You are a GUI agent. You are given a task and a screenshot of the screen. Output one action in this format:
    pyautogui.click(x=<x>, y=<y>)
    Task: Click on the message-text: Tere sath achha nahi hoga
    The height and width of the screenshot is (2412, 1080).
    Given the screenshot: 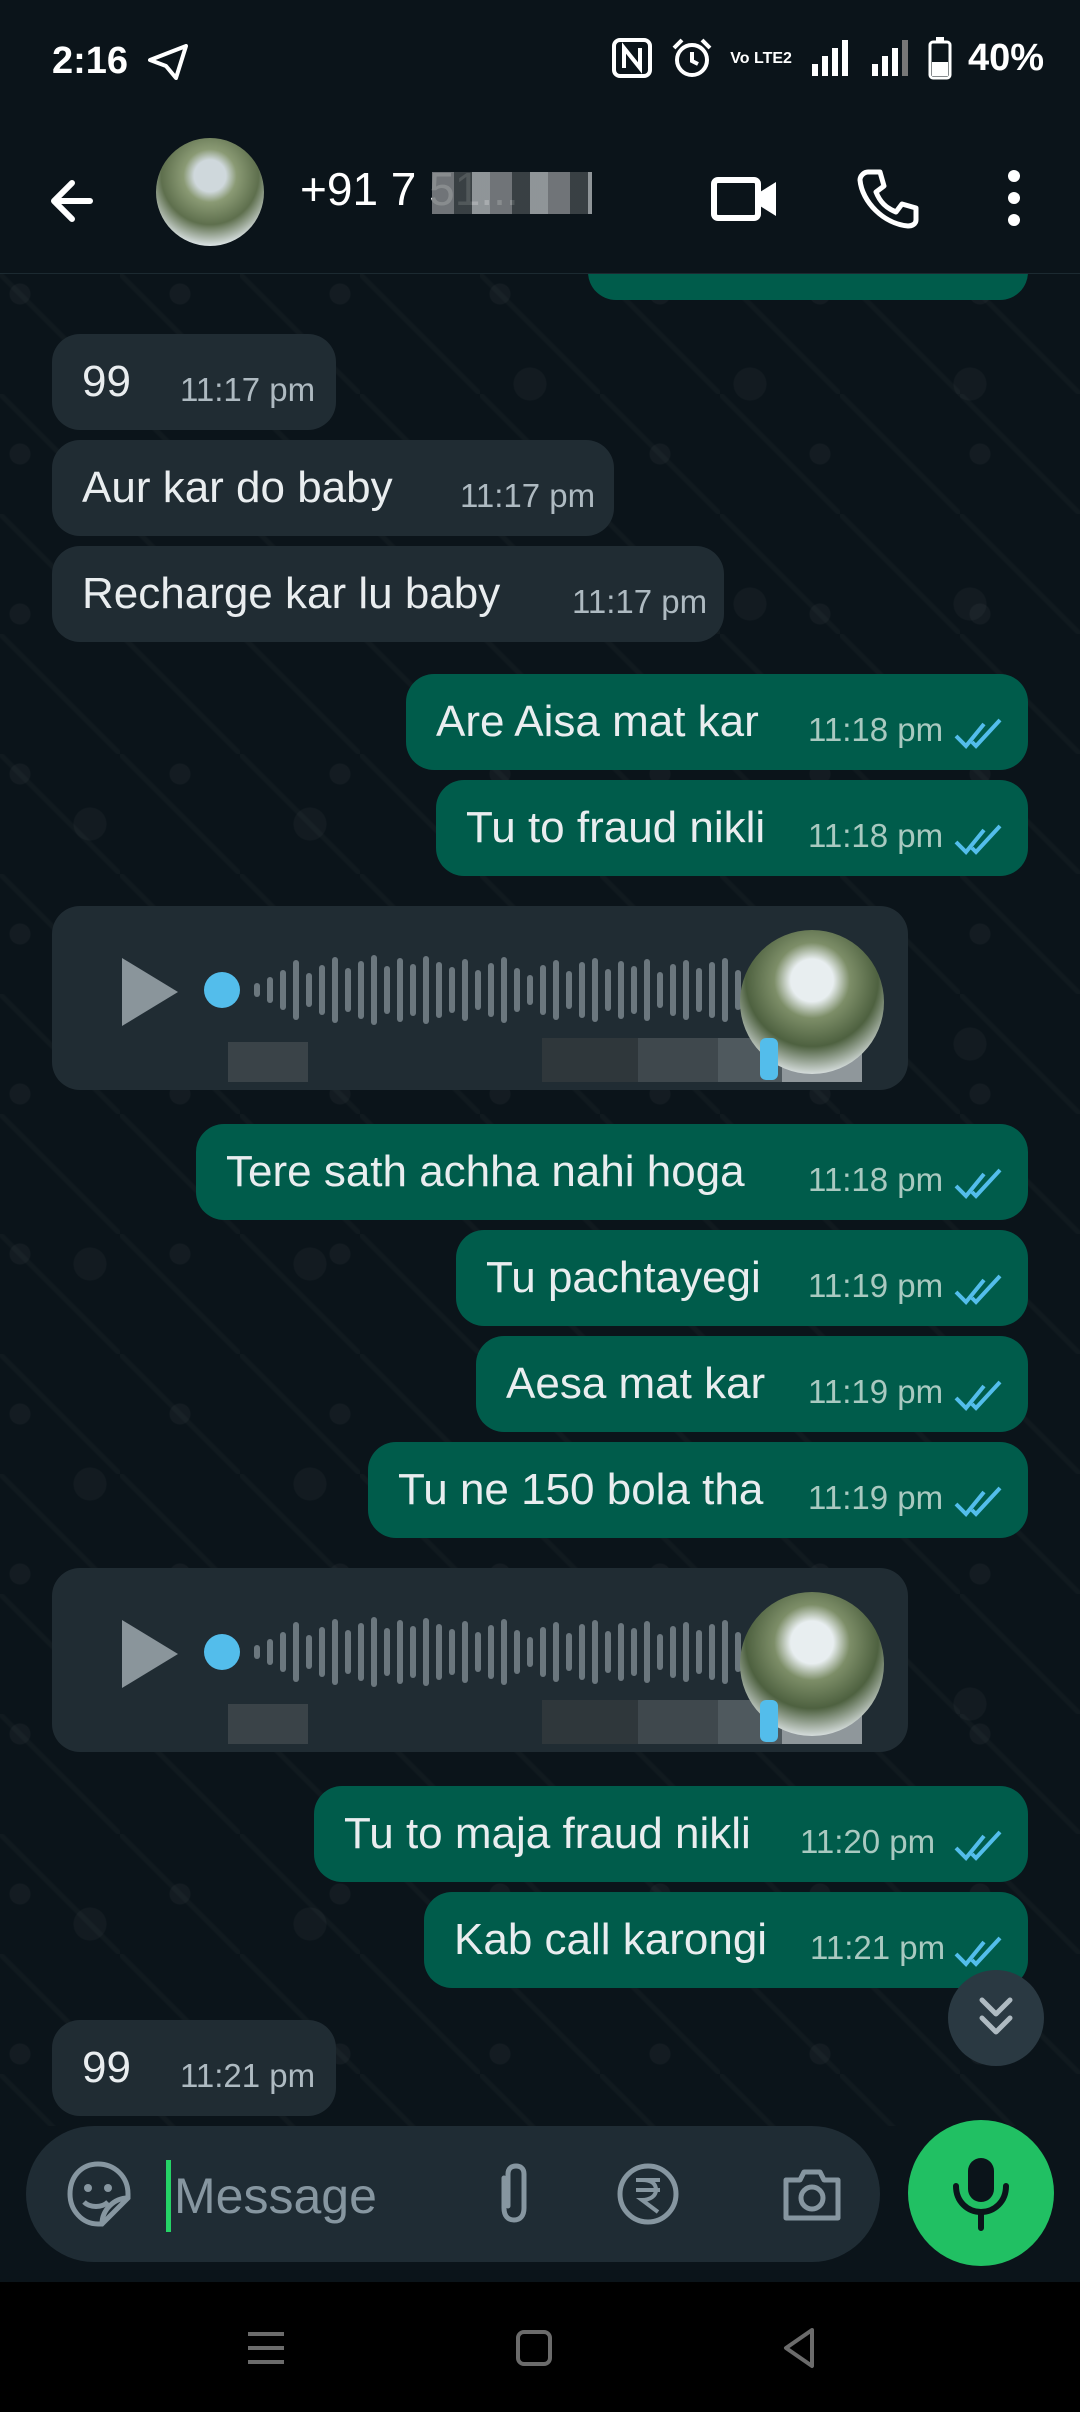 What is the action you would take?
    pyautogui.click(x=485, y=1171)
    